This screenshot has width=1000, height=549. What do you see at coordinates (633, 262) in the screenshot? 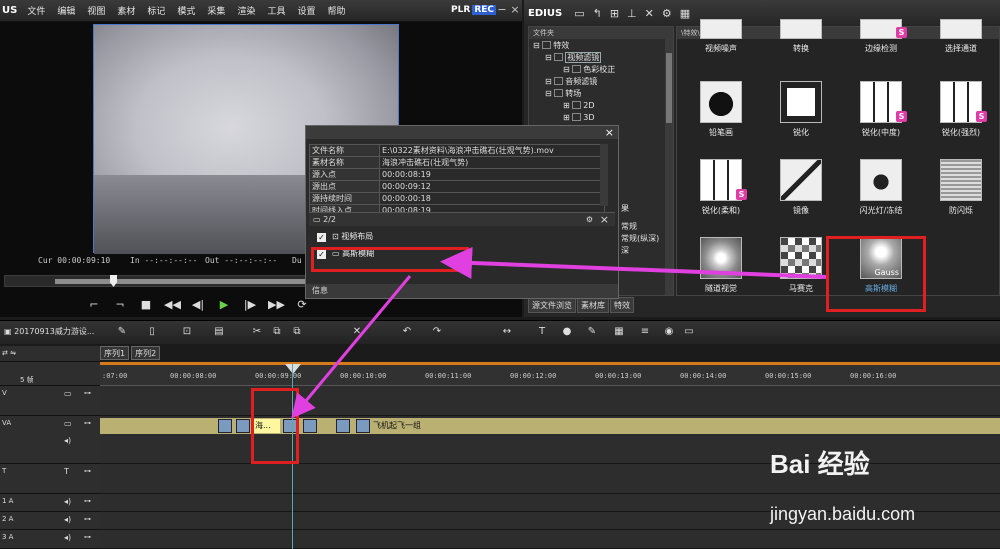
I see `arrow-effect-to-filter` at bounding box center [633, 262].